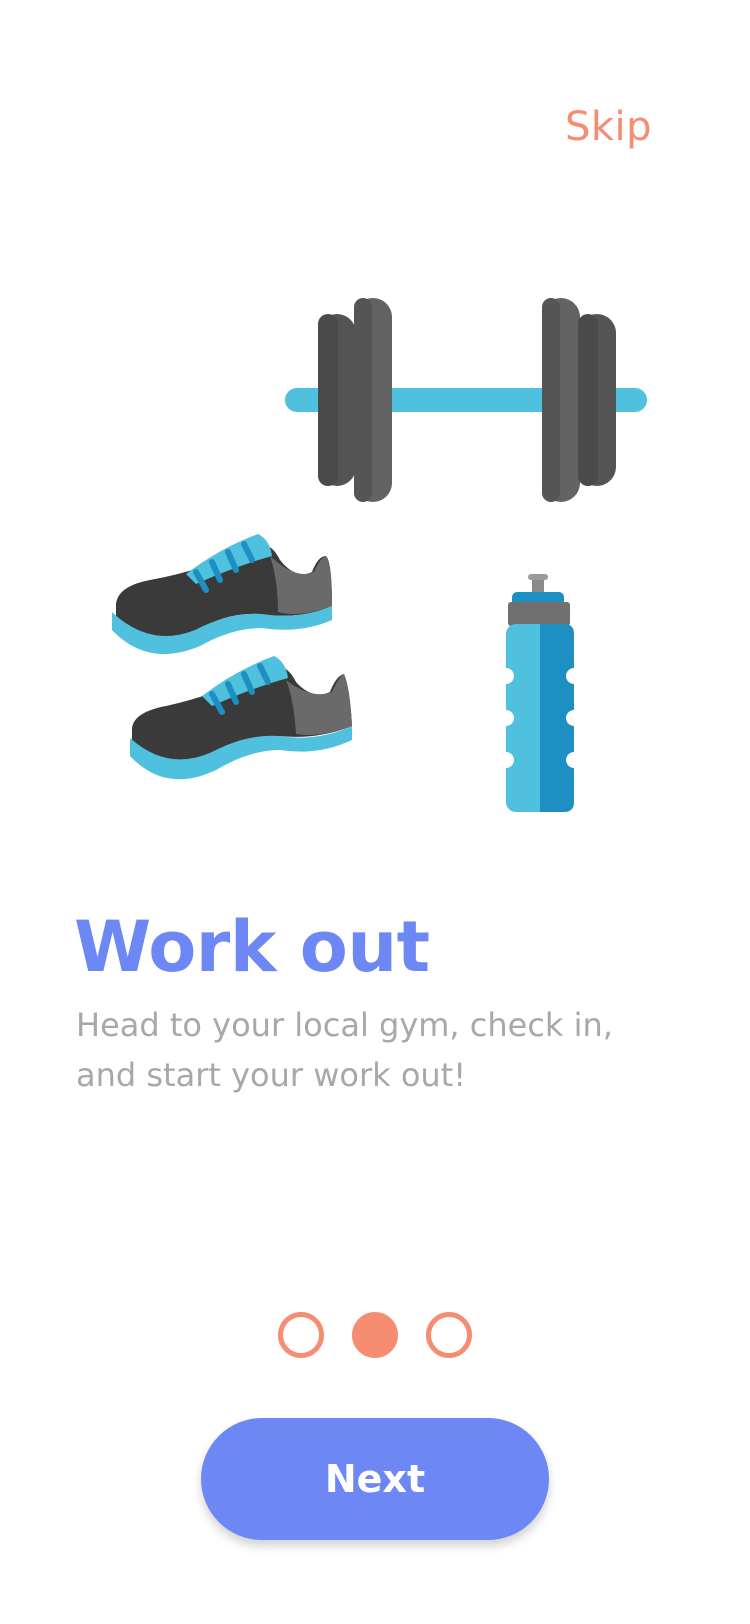 This screenshot has height=1624, width=750. Describe the element at coordinates (252, 947) in the screenshot. I see `page-title: Work out` at that location.